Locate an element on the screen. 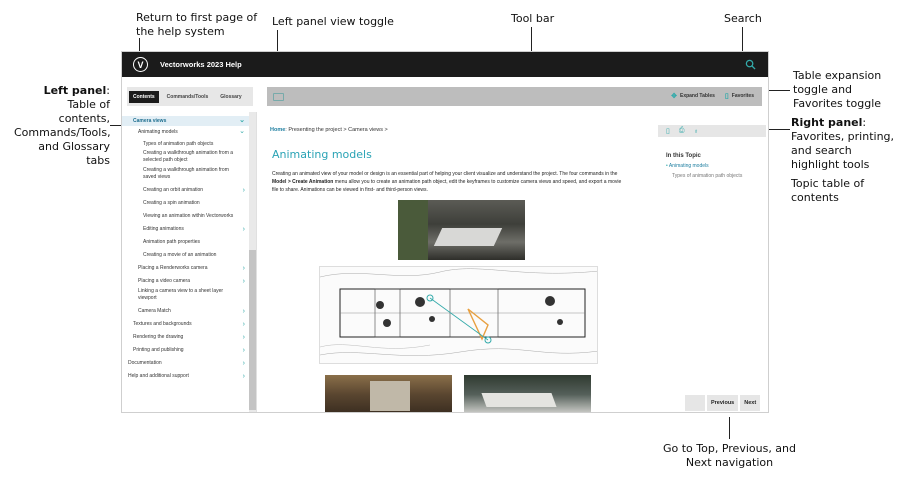 The image size is (905, 490). tab-commands-tools: Commands/Tools is located at coordinates (188, 97).